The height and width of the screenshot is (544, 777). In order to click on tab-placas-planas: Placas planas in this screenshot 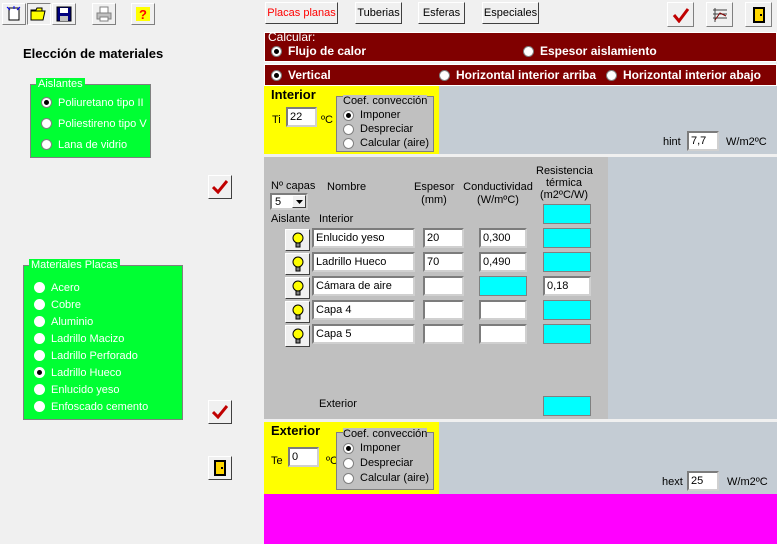, I will do `click(301, 13)`.